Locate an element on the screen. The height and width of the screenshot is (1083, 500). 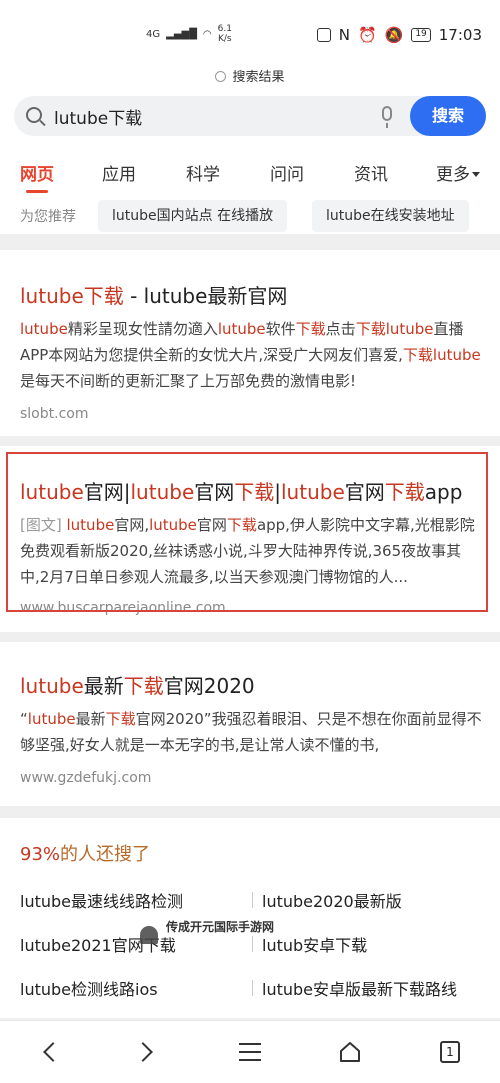
result-url: slobt.com is located at coordinates (54, 414).